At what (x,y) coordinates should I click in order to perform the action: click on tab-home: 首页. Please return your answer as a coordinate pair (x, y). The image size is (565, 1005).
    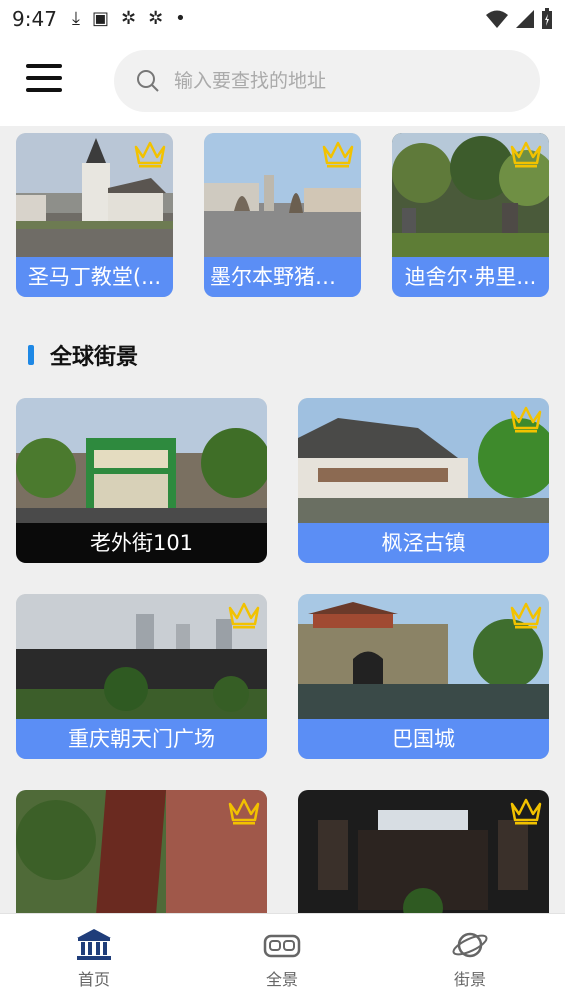
    Looking at the image, I should click on (94, 959).